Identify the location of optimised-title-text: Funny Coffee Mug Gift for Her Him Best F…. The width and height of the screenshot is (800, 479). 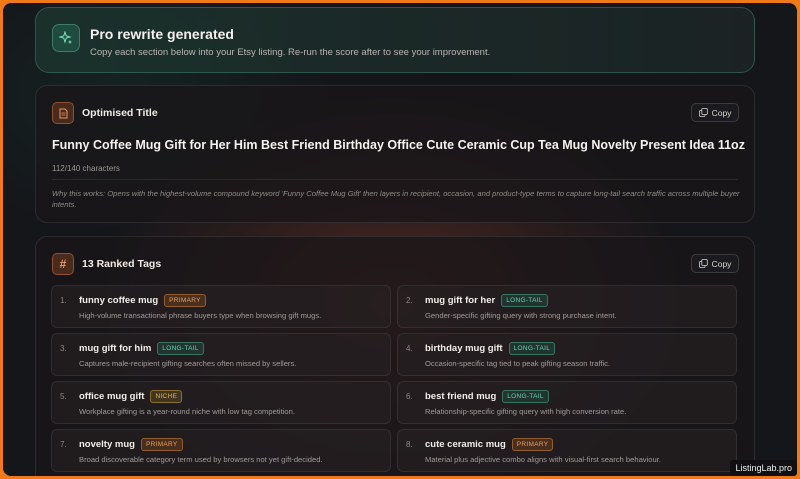
(398, 145).